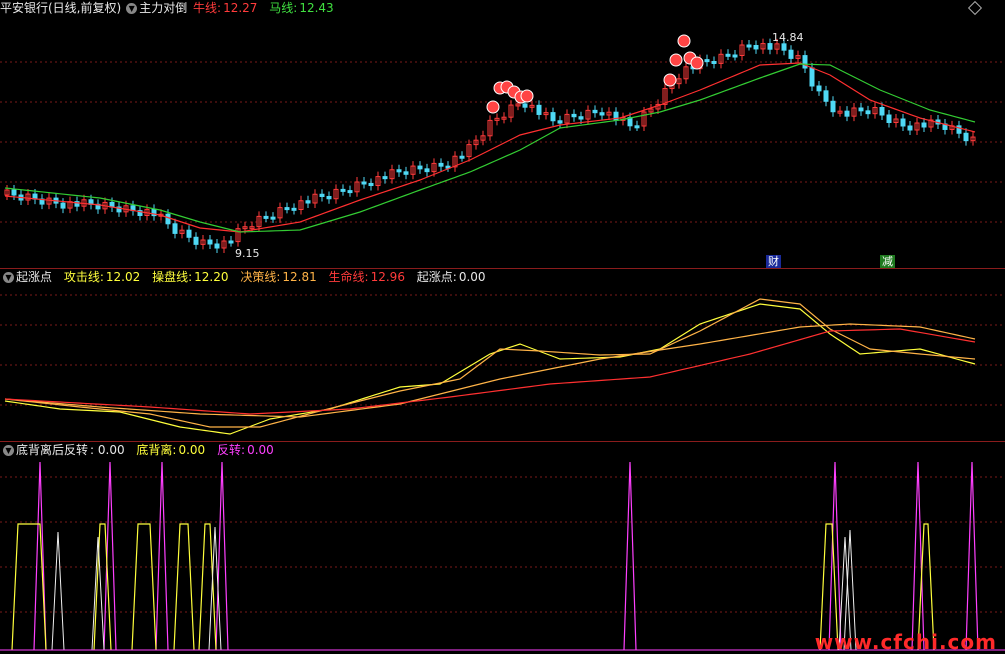 The height and width of the screenshot is (654, 1005). What do you see at coordinates (773, 261) in the screenshot?
I see `finance-tag: 财` at bounding box center [773, 261].